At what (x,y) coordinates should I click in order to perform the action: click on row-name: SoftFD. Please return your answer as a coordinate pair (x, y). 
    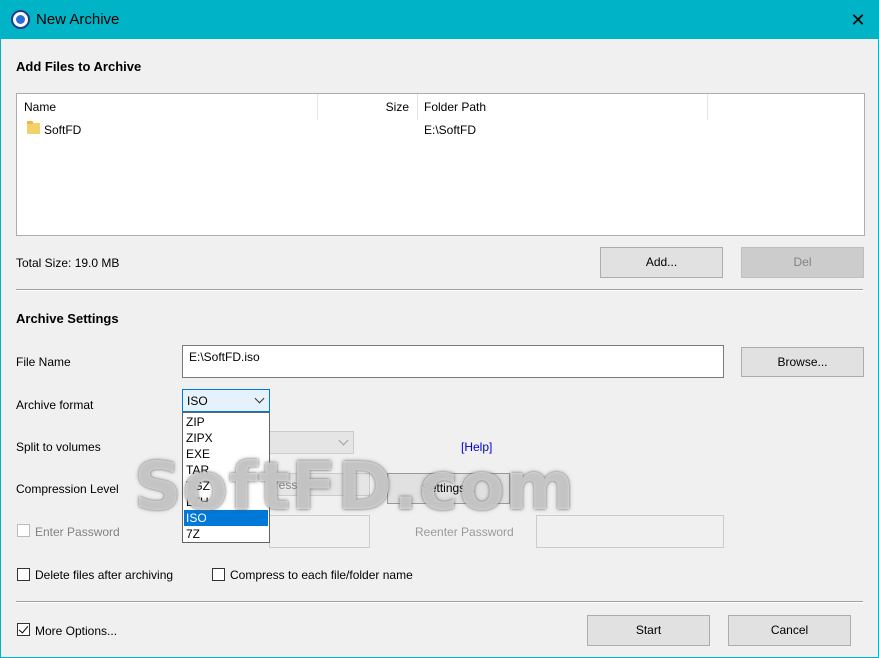
    Looking at the image, I should click on (63, 130).